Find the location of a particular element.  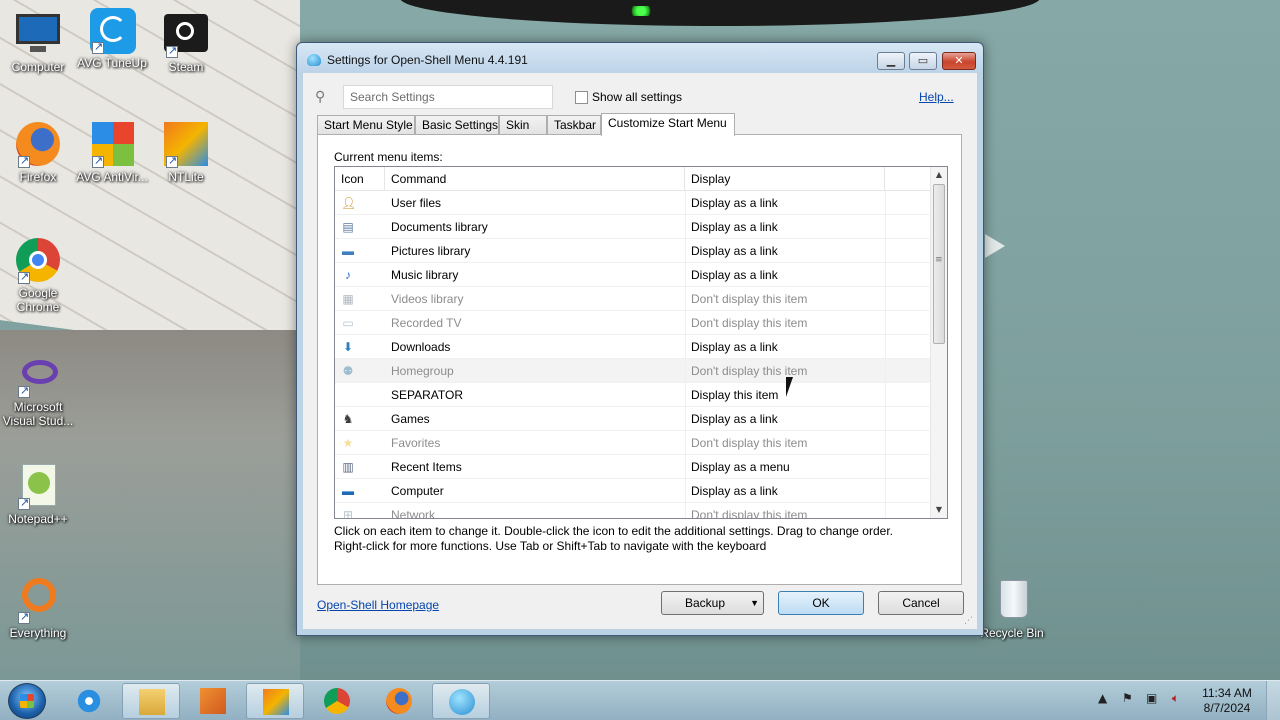

column-header-display: Display is located at coordinates (785, 179).